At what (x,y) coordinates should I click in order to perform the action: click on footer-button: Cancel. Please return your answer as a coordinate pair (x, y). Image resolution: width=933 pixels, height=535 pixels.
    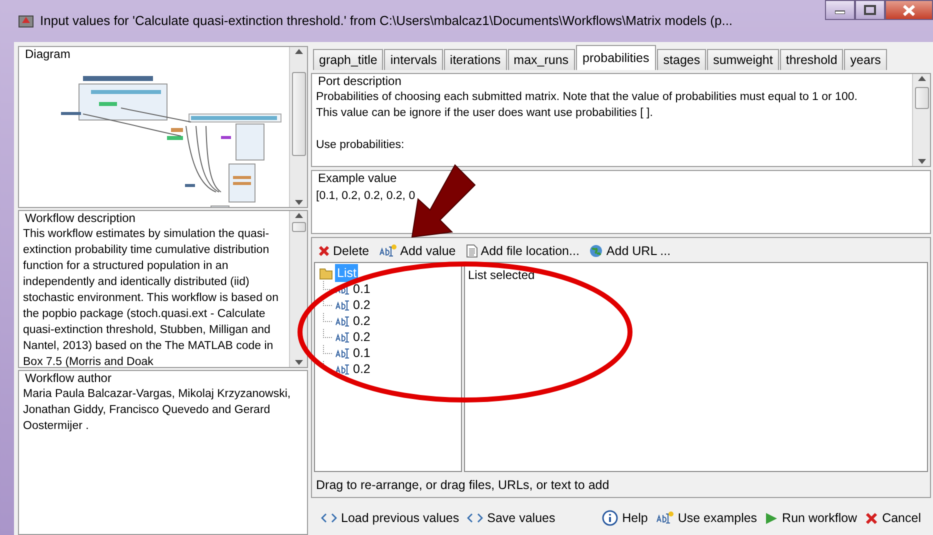
    Looking at the image, I should click on (893, 518).